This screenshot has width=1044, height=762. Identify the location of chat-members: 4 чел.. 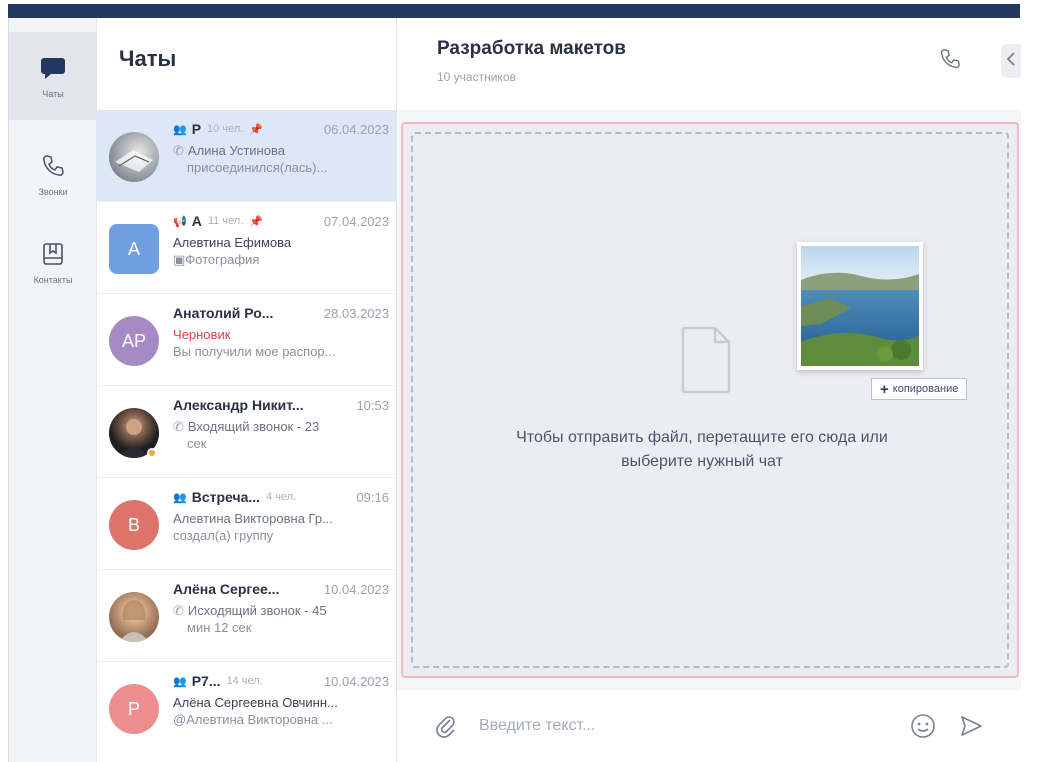
(281, 497).